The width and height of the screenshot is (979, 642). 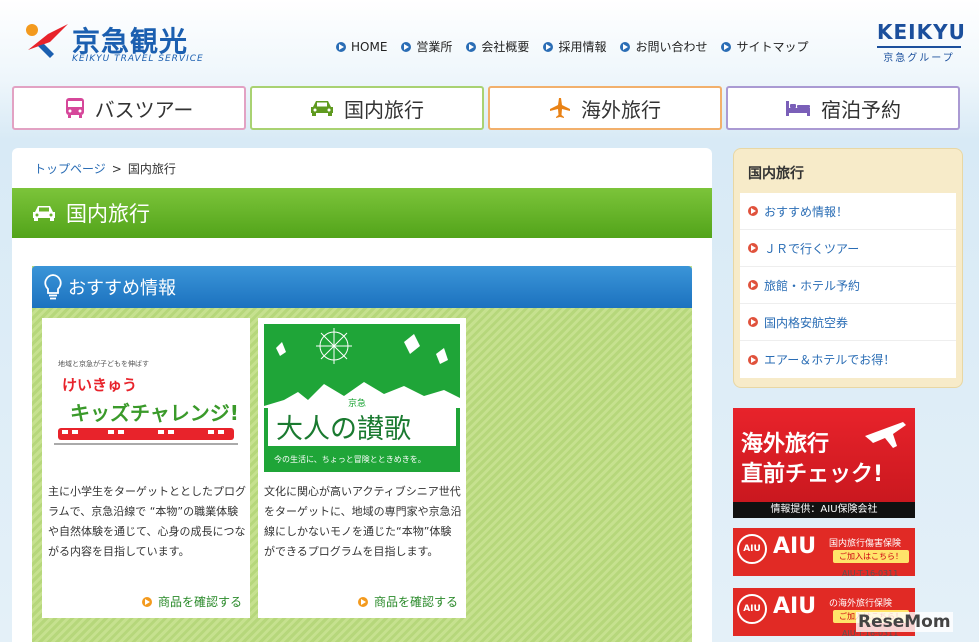 I want to click on nav-offices: 営業所, so click(x=426, y=46).